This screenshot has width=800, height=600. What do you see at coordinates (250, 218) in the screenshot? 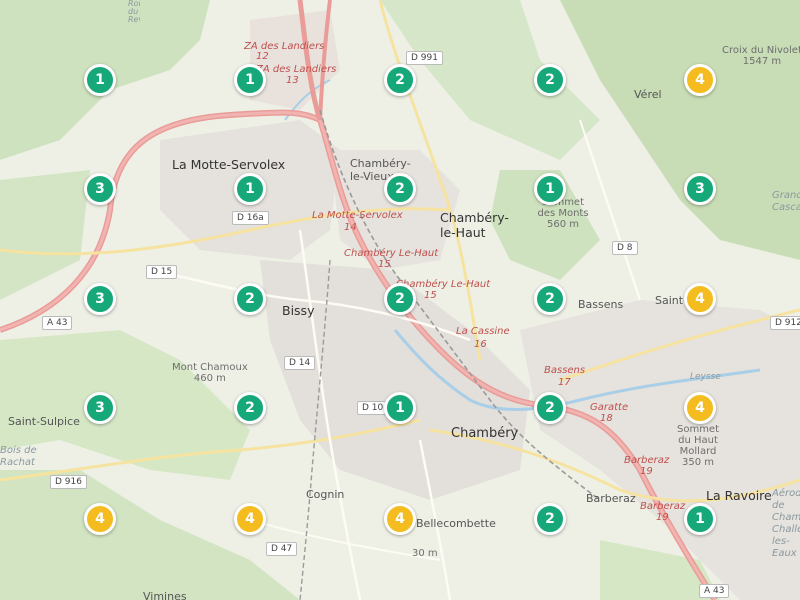
I see `road-shield: D 16a` at bounding box center [250, 218].